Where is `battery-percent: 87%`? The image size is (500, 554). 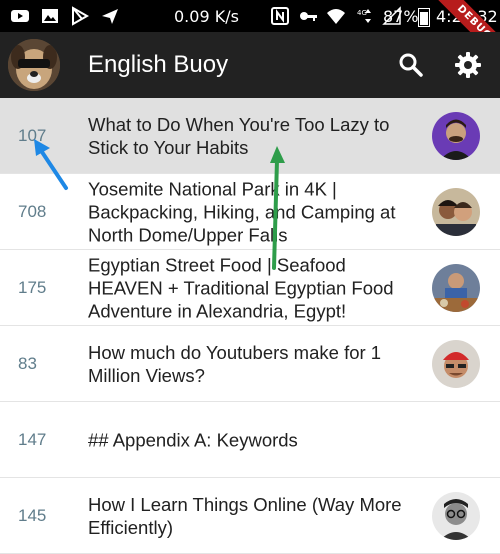 battery-percent: 87% is located at coordinates (401, 16).